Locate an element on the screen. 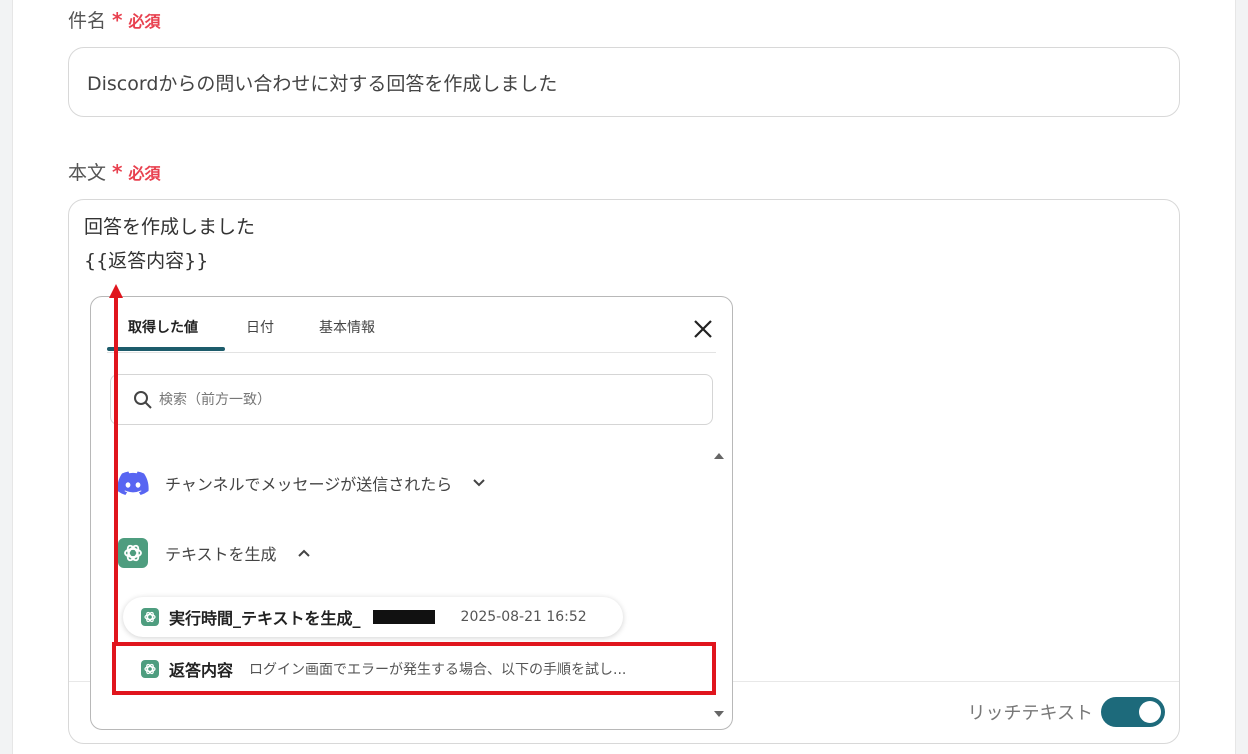  subject-label-text: 件名 is located at coordinates (87, 21).